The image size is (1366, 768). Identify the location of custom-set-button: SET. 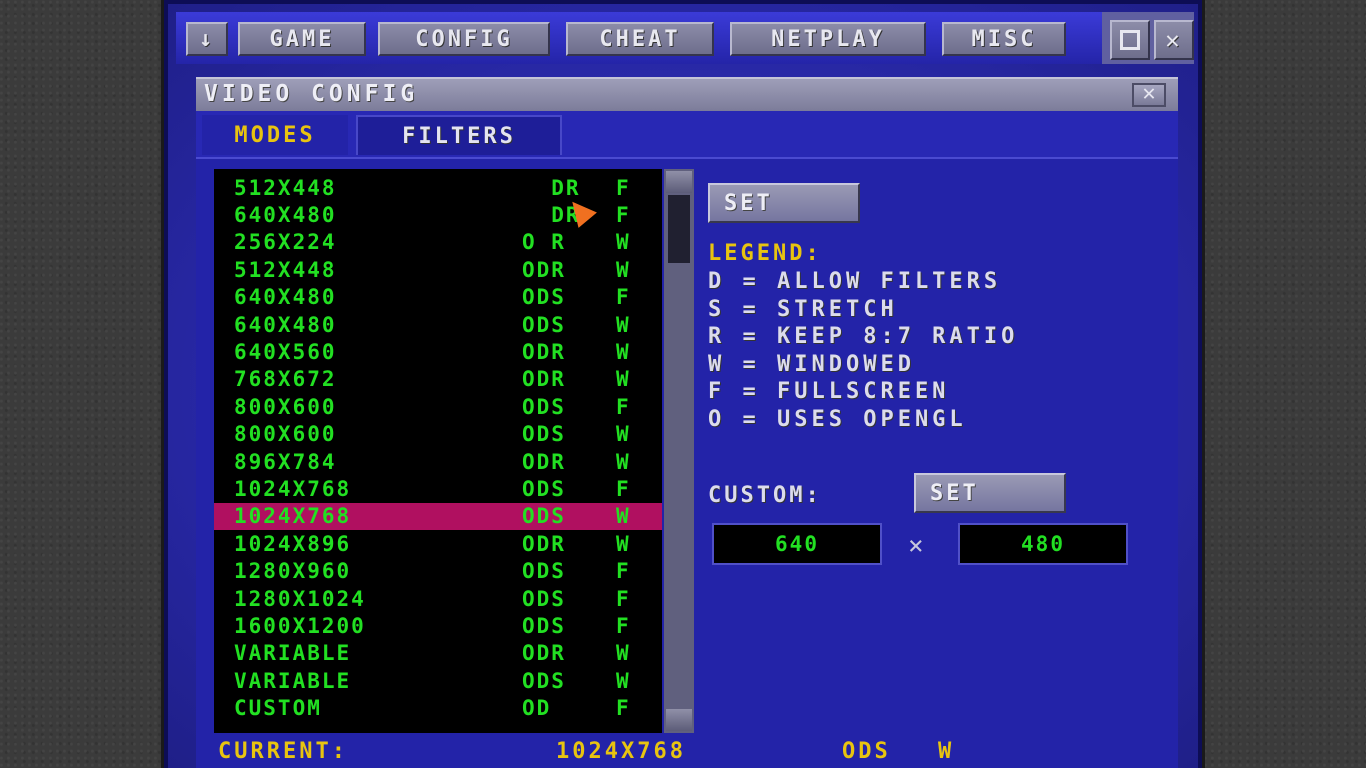
(990, 493).